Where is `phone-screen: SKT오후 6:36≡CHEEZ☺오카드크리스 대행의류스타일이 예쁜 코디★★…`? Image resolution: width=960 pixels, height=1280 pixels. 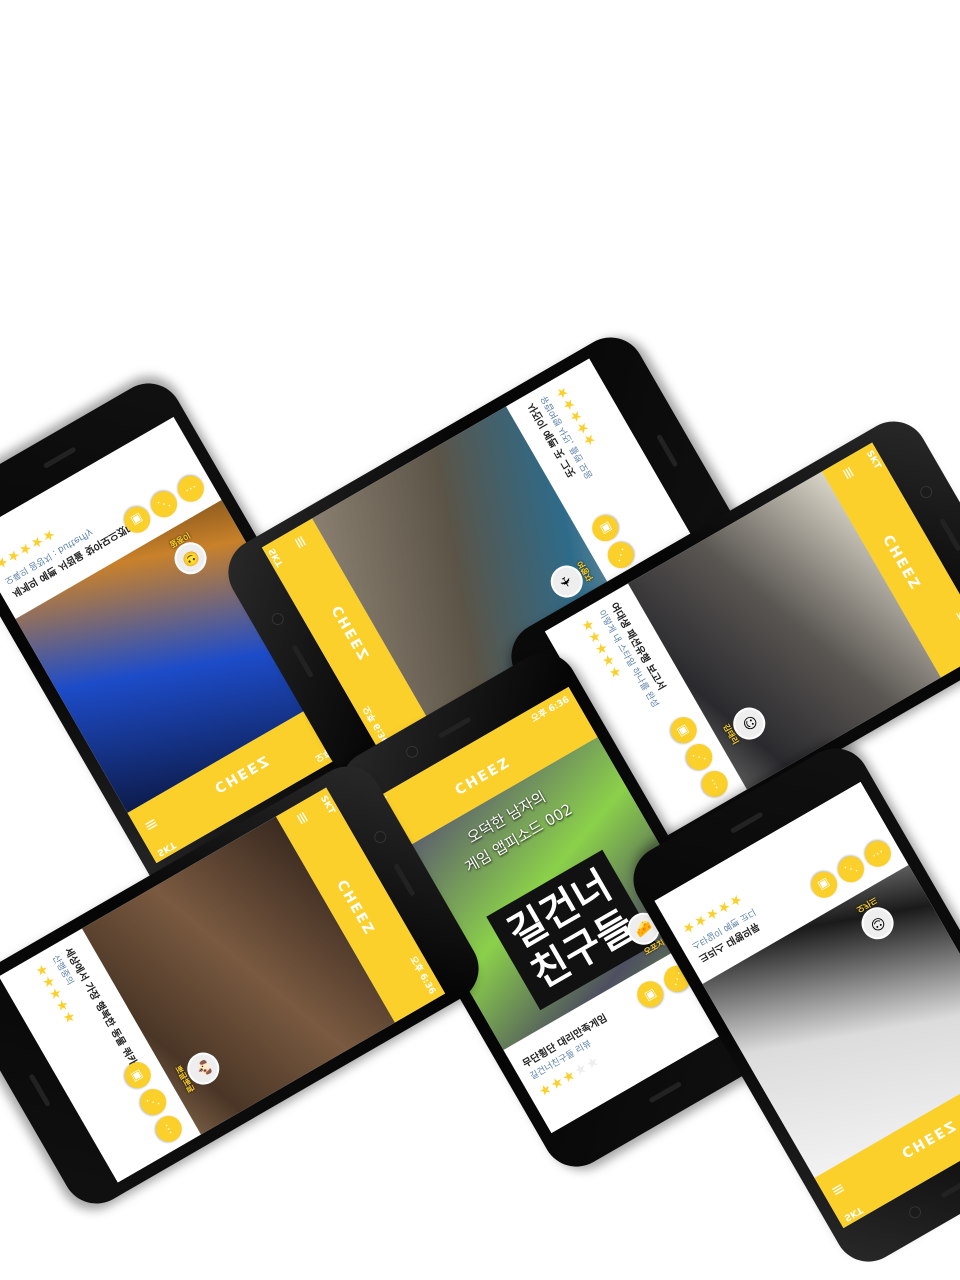
phone-screen: SKT오후 6:36≡CHEEZ☺오카드크리스 대행의류스타일이 예쁜 코디★★… is located at coordinates (807, 1005).